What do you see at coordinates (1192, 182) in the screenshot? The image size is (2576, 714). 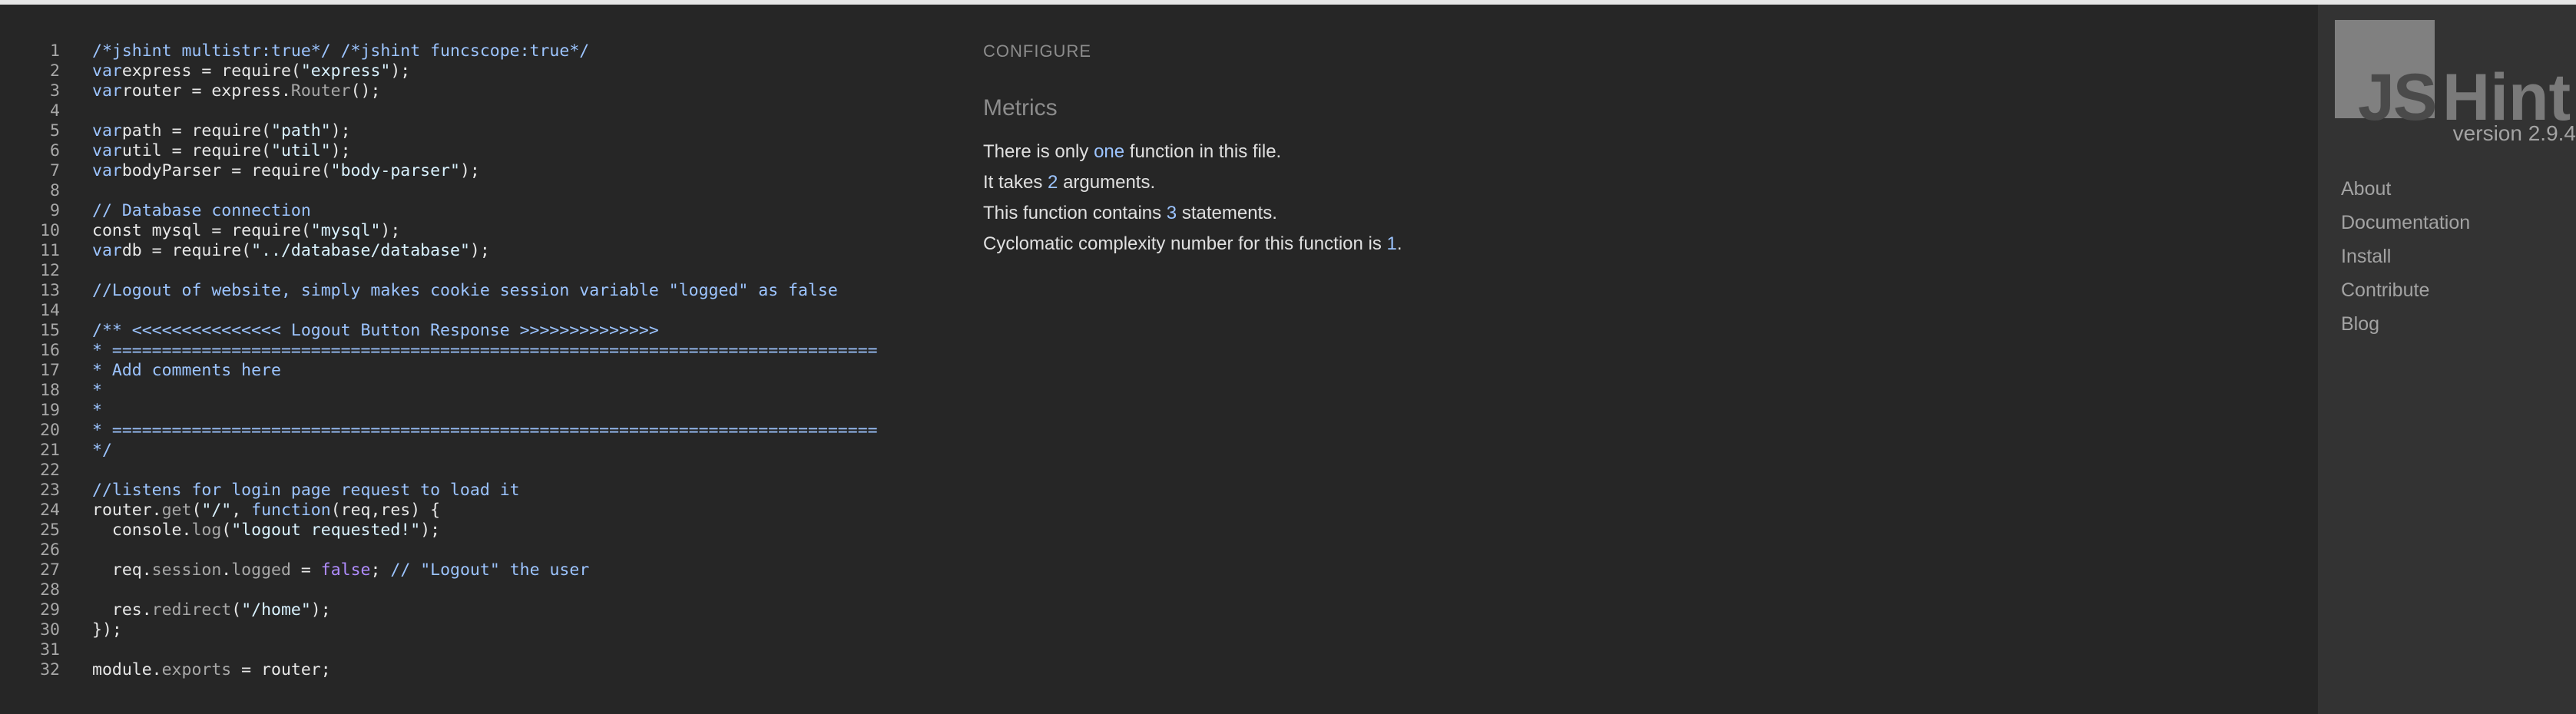 I see `metric-line: It takes 2 arguments.` at bounding box center [1192, 182].